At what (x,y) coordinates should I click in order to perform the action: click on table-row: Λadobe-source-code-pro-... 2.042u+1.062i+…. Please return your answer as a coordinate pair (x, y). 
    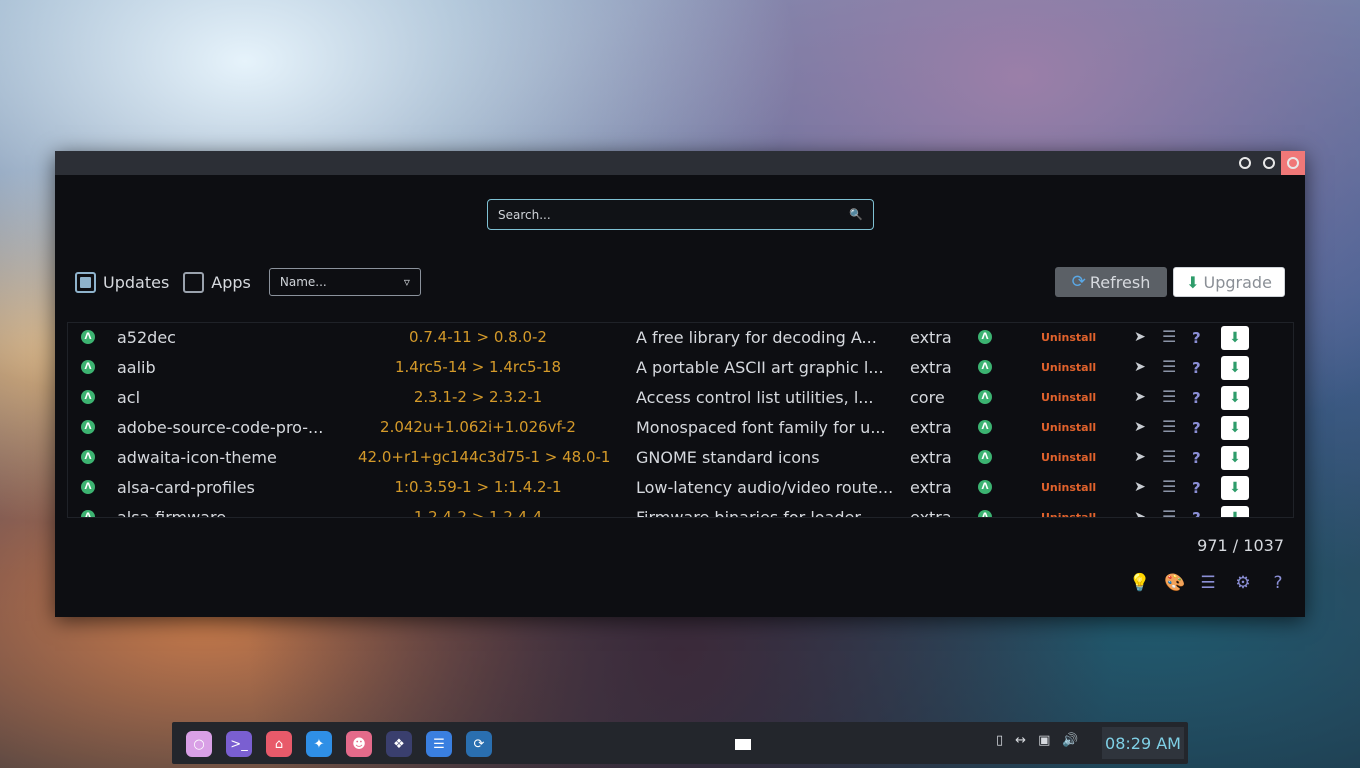
    Looking at the image, I should click on (680, 428).